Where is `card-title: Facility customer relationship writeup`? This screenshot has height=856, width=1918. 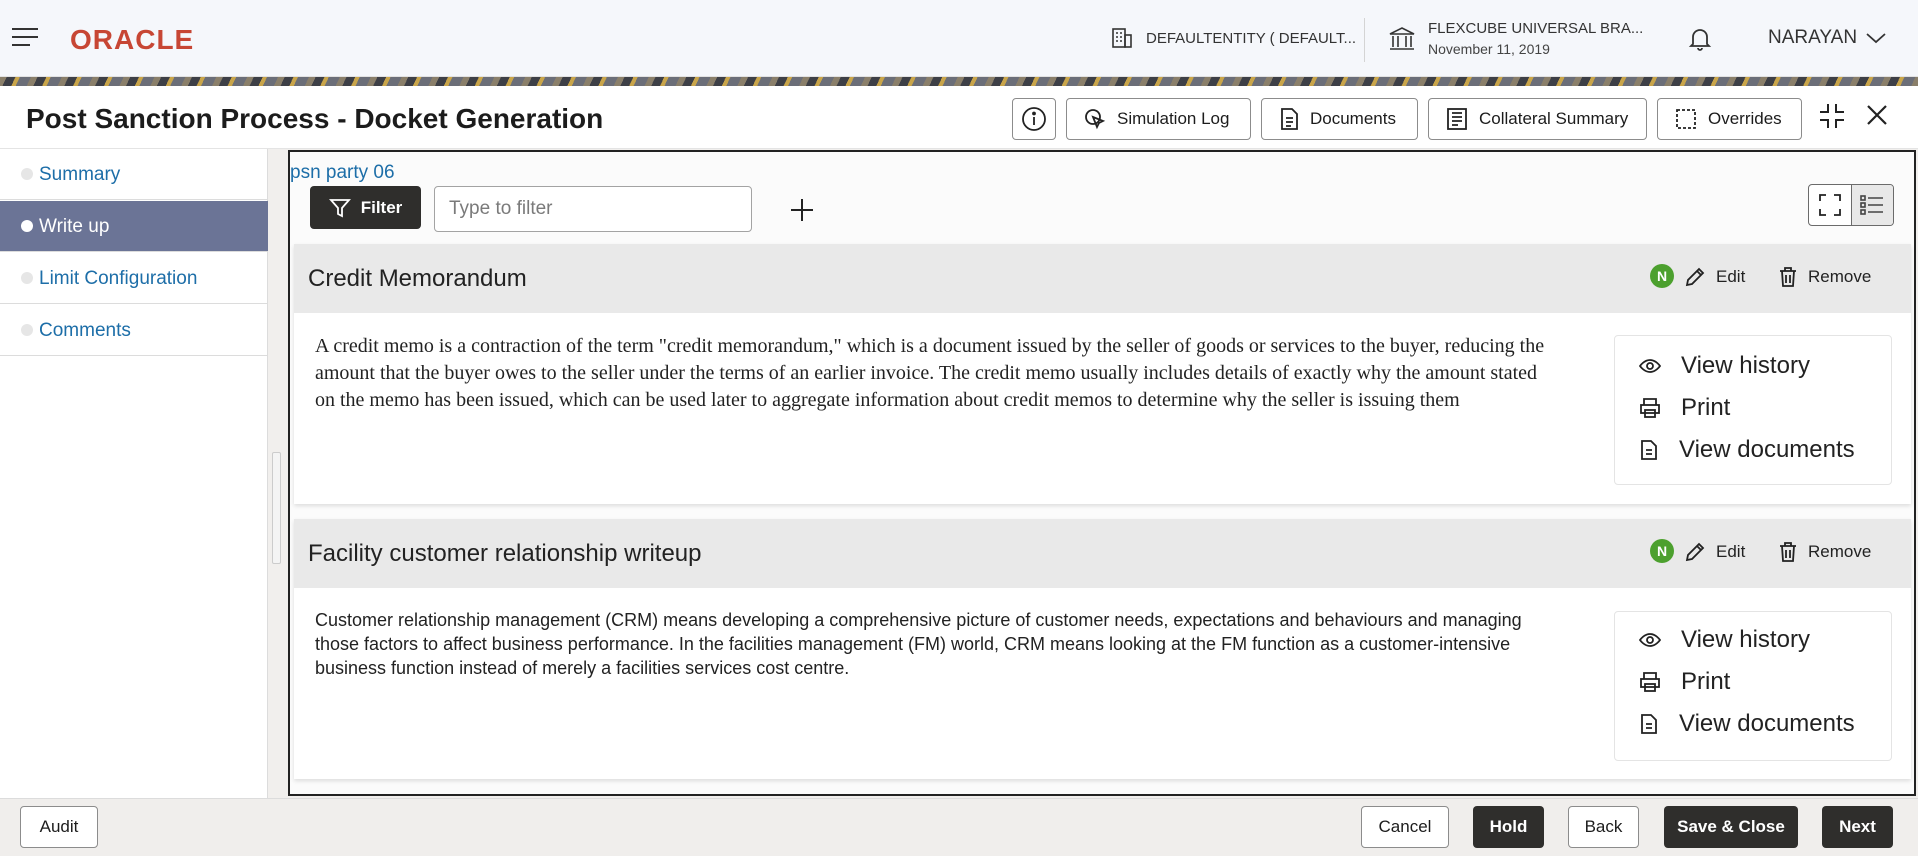
card-title: Facility customer relationship writeup is located at coordinates (505, 553).